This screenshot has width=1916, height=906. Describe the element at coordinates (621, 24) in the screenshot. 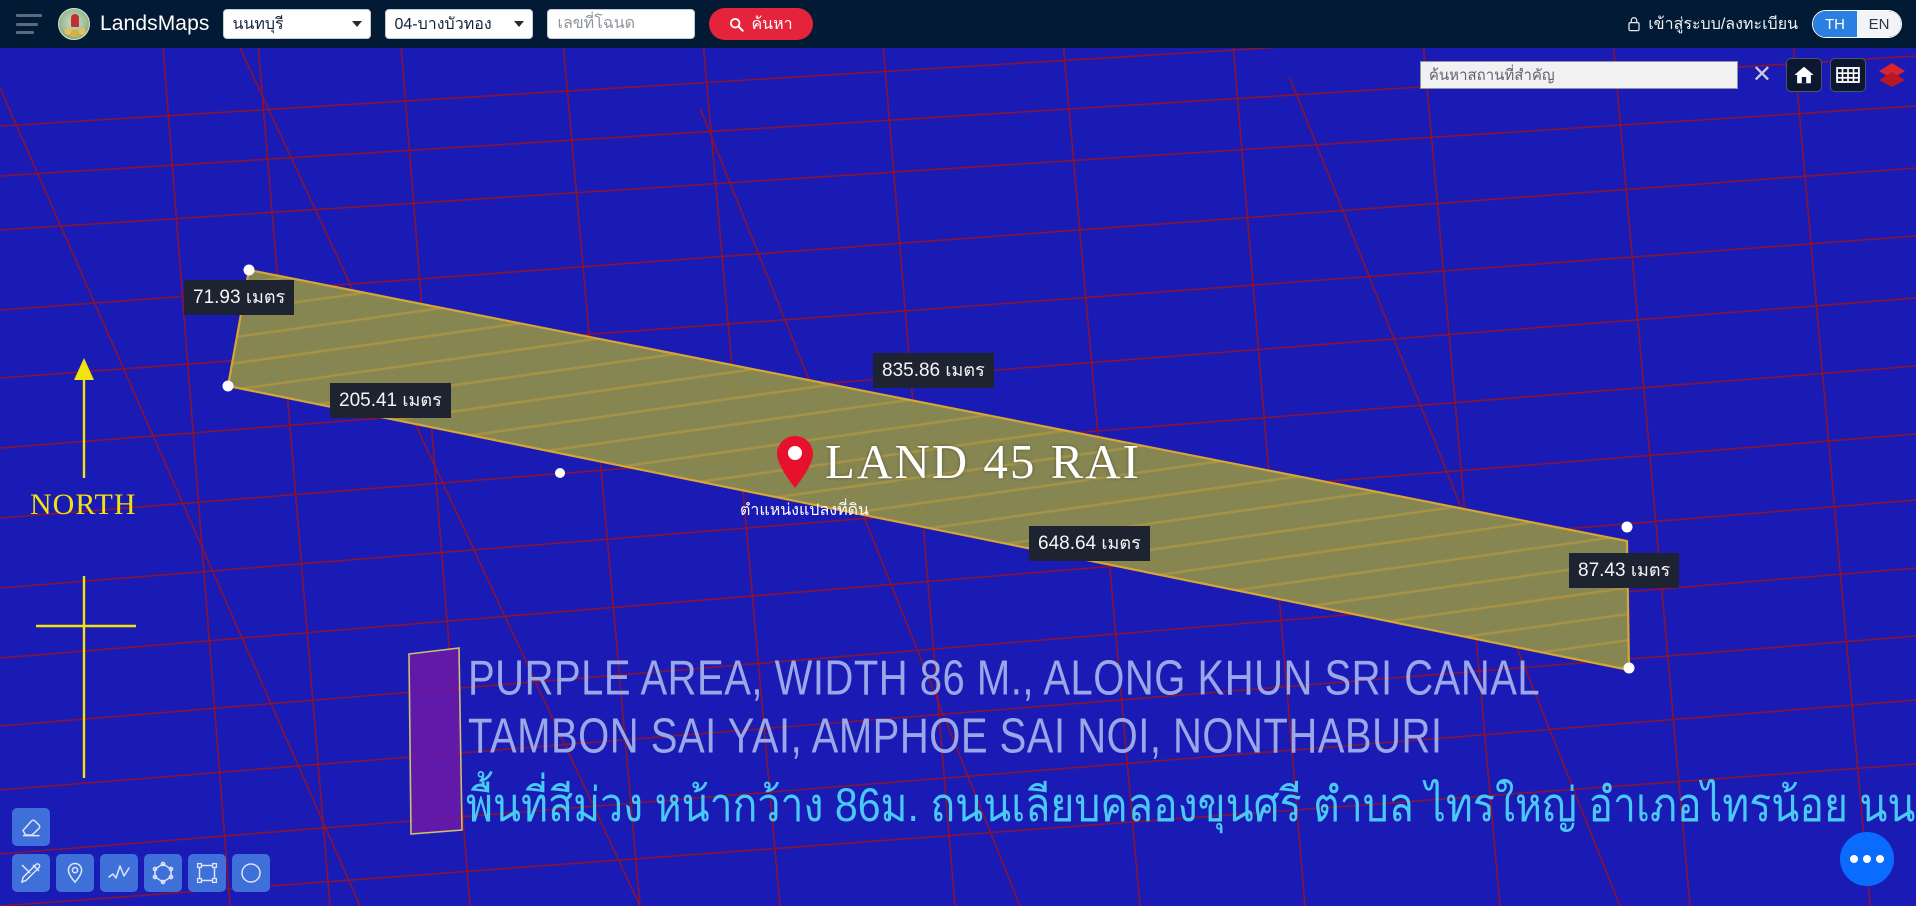

I see `deed-number-input` at that location.